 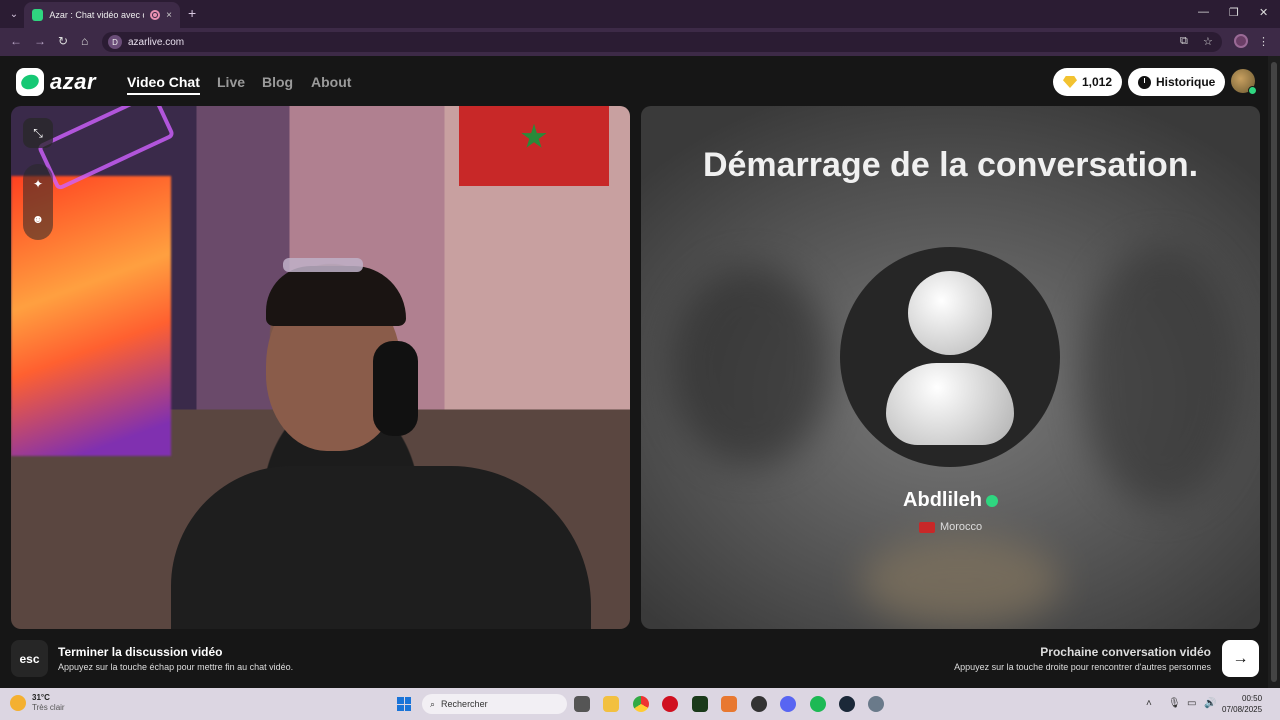 I want to click on avatar-body-icon, so click(x=950, y=404).